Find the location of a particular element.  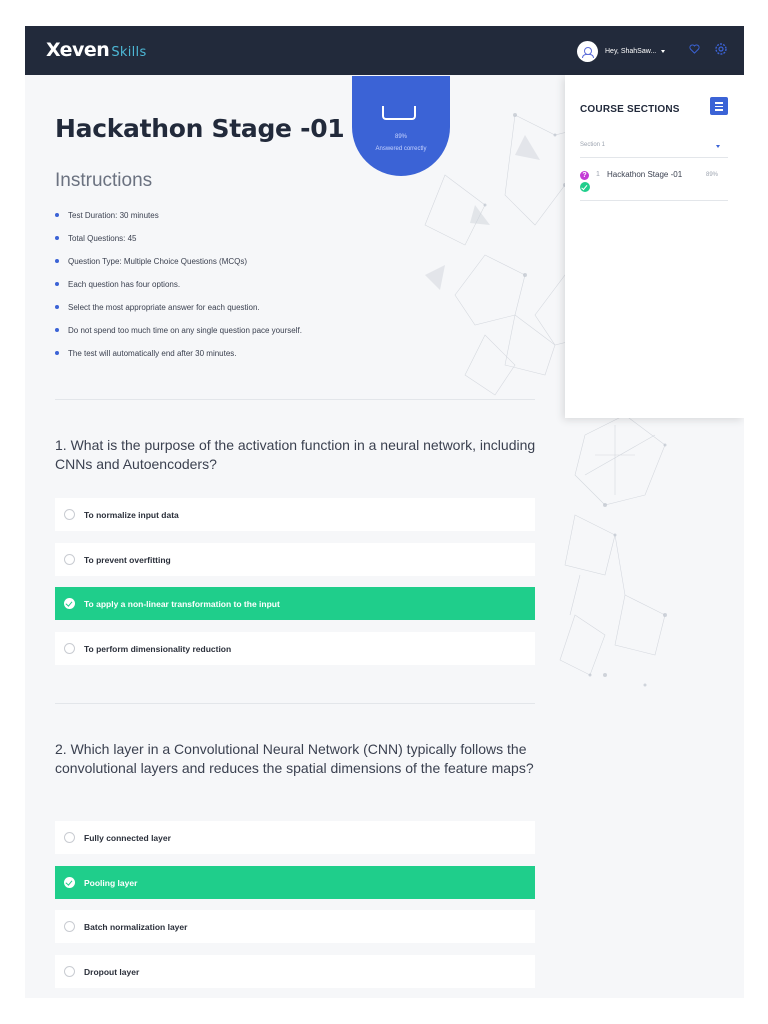

list-icon is located at coordinates (719, 106).